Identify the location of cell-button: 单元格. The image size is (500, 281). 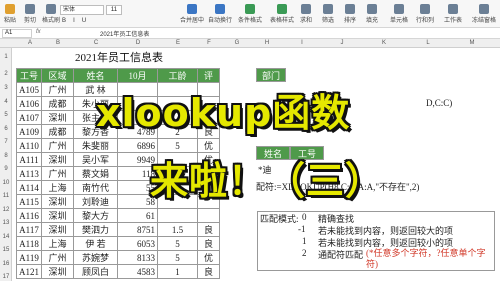
(399, 14).